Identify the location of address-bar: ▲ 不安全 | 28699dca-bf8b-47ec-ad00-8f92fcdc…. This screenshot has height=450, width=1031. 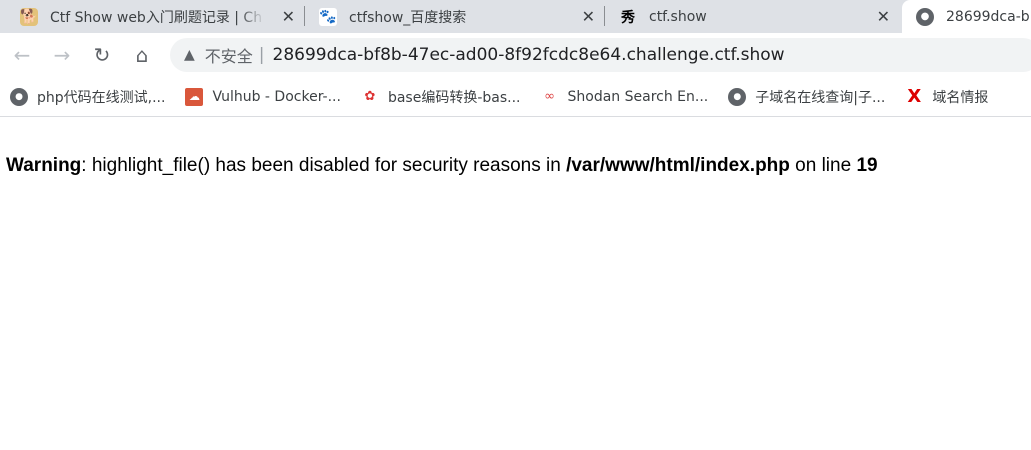
(600, 55).